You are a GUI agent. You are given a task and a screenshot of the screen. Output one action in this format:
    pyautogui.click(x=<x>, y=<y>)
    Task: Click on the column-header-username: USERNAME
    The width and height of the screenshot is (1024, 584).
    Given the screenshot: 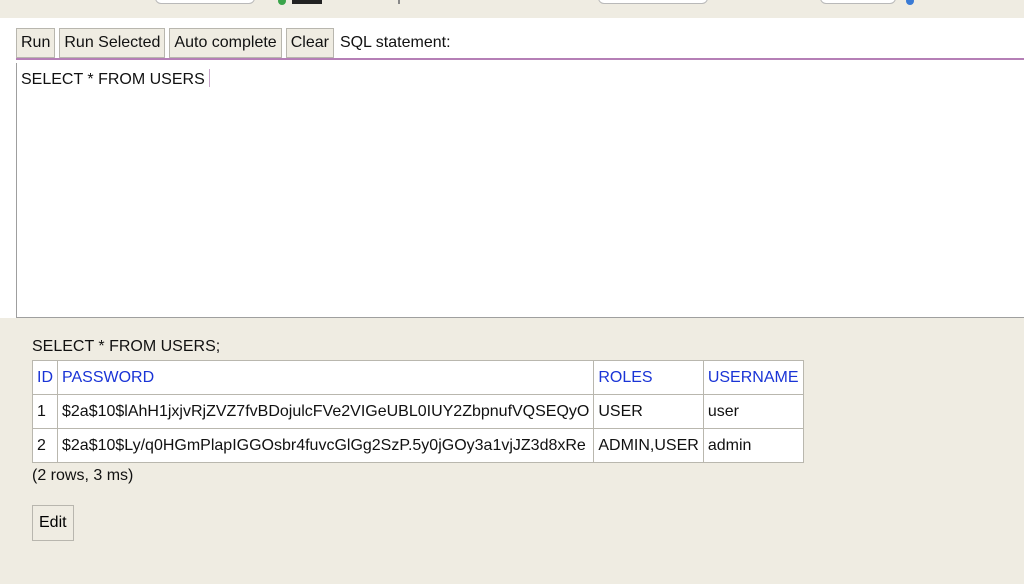 What is the action you would take?
    pyautogui.click(x=753, y=377)
    